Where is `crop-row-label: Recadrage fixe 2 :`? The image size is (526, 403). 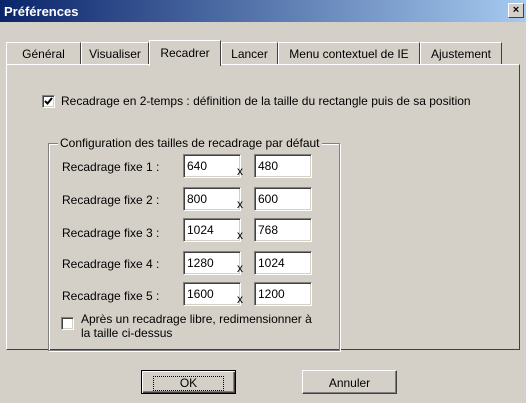 crop-row-label: Recadrage fixe 2 : is located at coordinates (111, 200).